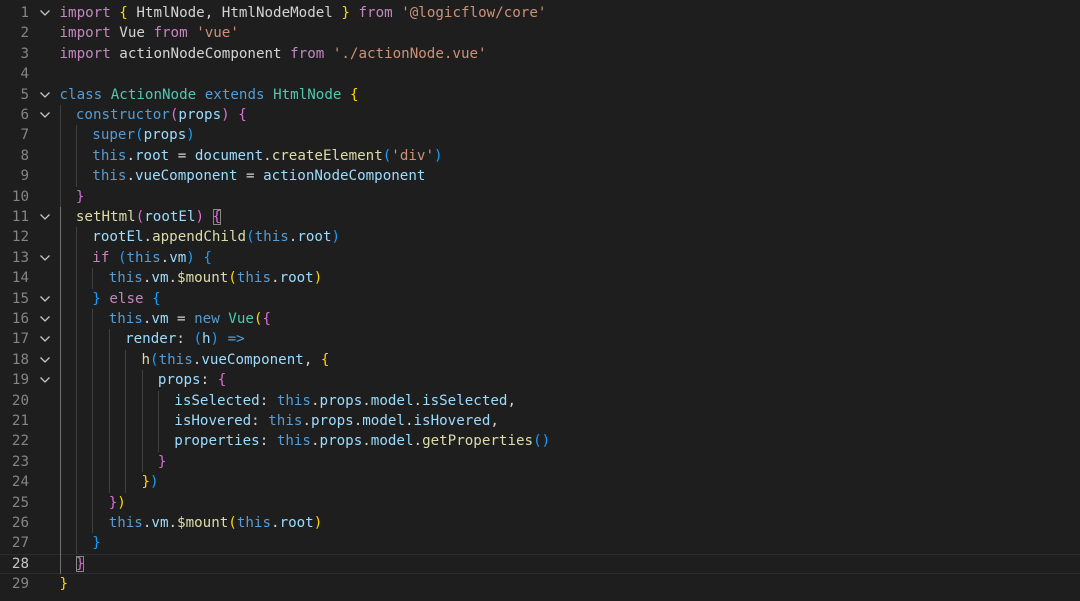  What do you see at coordinates (20, 380) in the screenshot?
I see `line-number: 19` at bounding box center [20, 380].